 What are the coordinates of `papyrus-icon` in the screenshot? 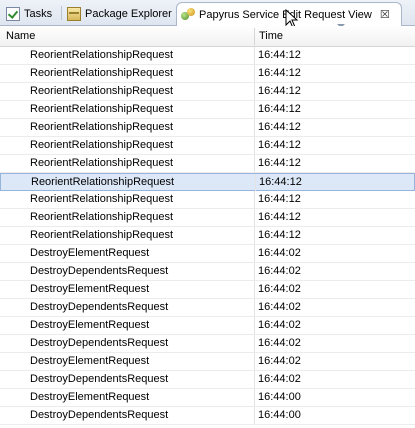 It's located at (188, 14).